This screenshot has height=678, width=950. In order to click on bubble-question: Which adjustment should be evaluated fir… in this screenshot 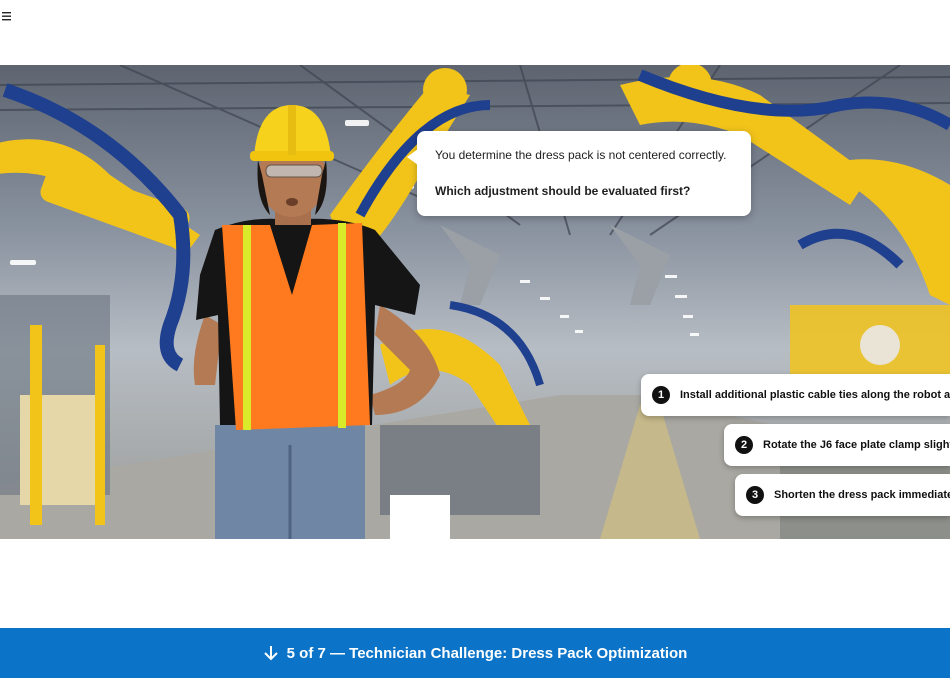, I will do `click(563, 191)`.